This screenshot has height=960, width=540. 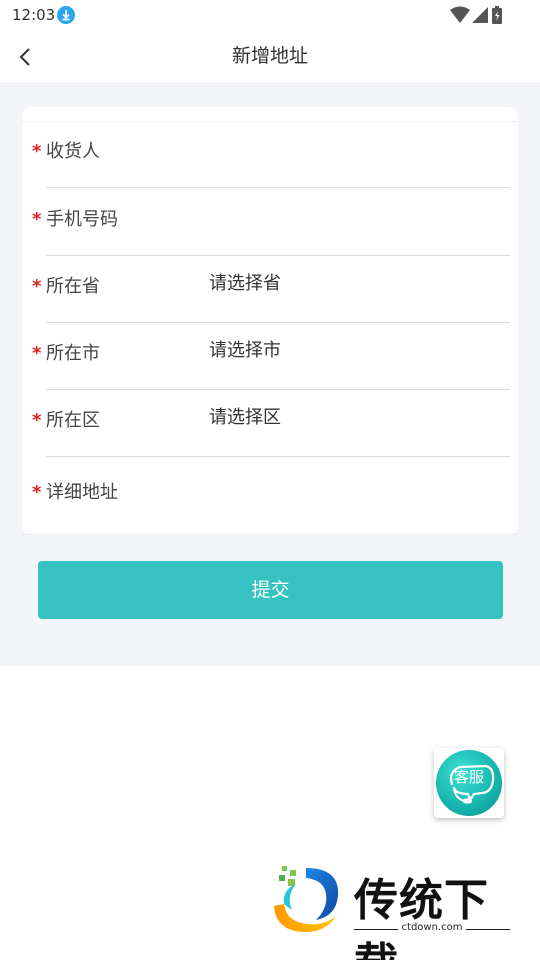 What do you see at coordinates (73, 286) in the screenshot?
I see `field-label: 所在省` at bounding box center [73, 286].